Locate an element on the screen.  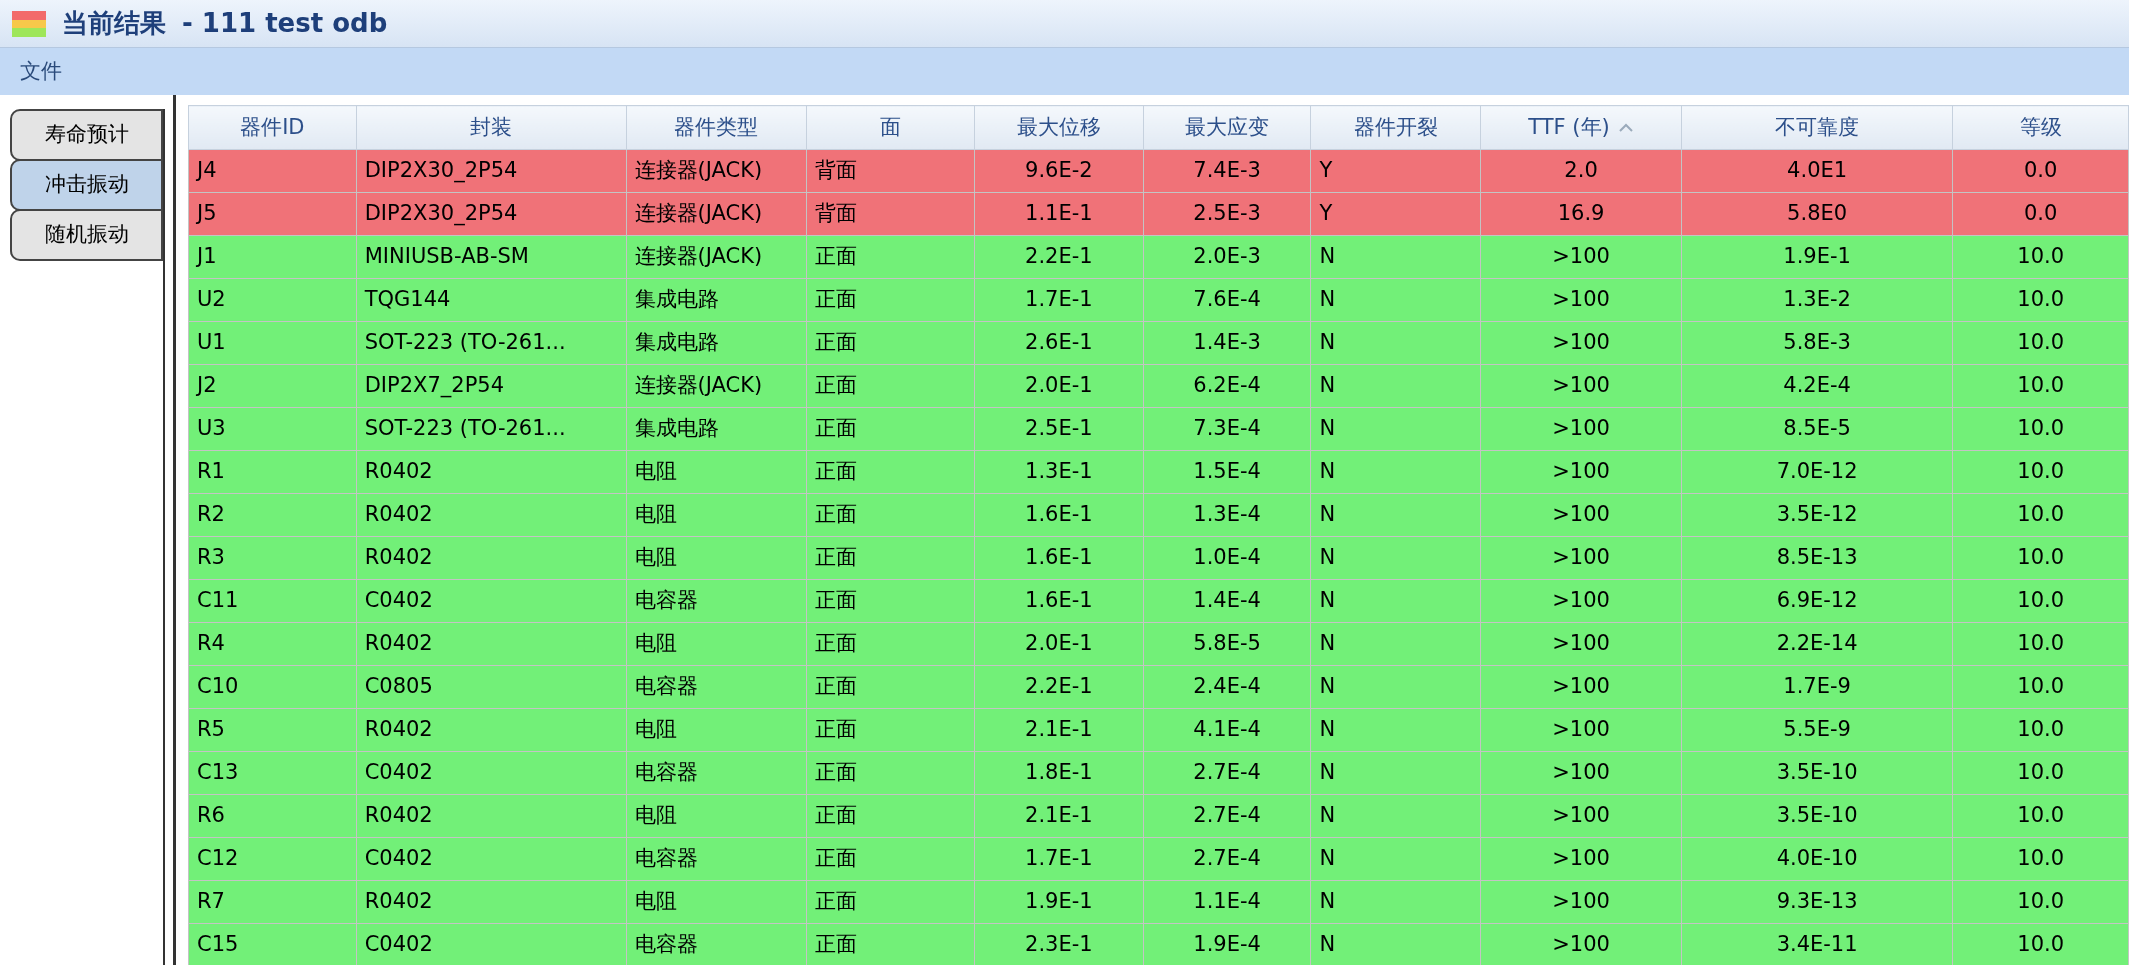
column-header: 面 is located at coordinates (890, 127).